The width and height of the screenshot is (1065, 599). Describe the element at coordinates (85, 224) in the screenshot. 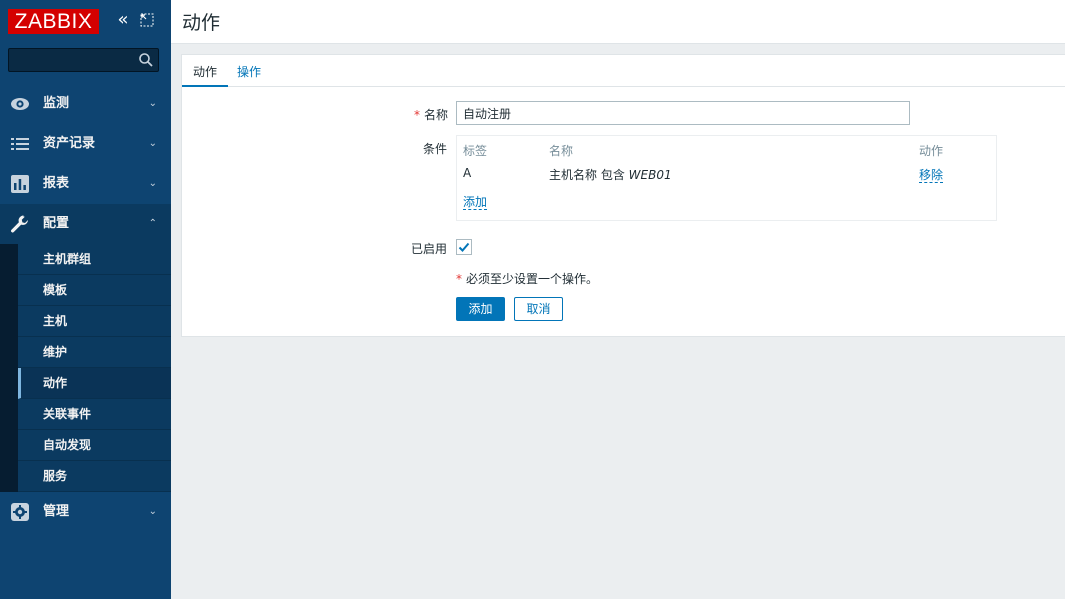

I see `menu-item-configuration: 配置 ⌃` at that location.